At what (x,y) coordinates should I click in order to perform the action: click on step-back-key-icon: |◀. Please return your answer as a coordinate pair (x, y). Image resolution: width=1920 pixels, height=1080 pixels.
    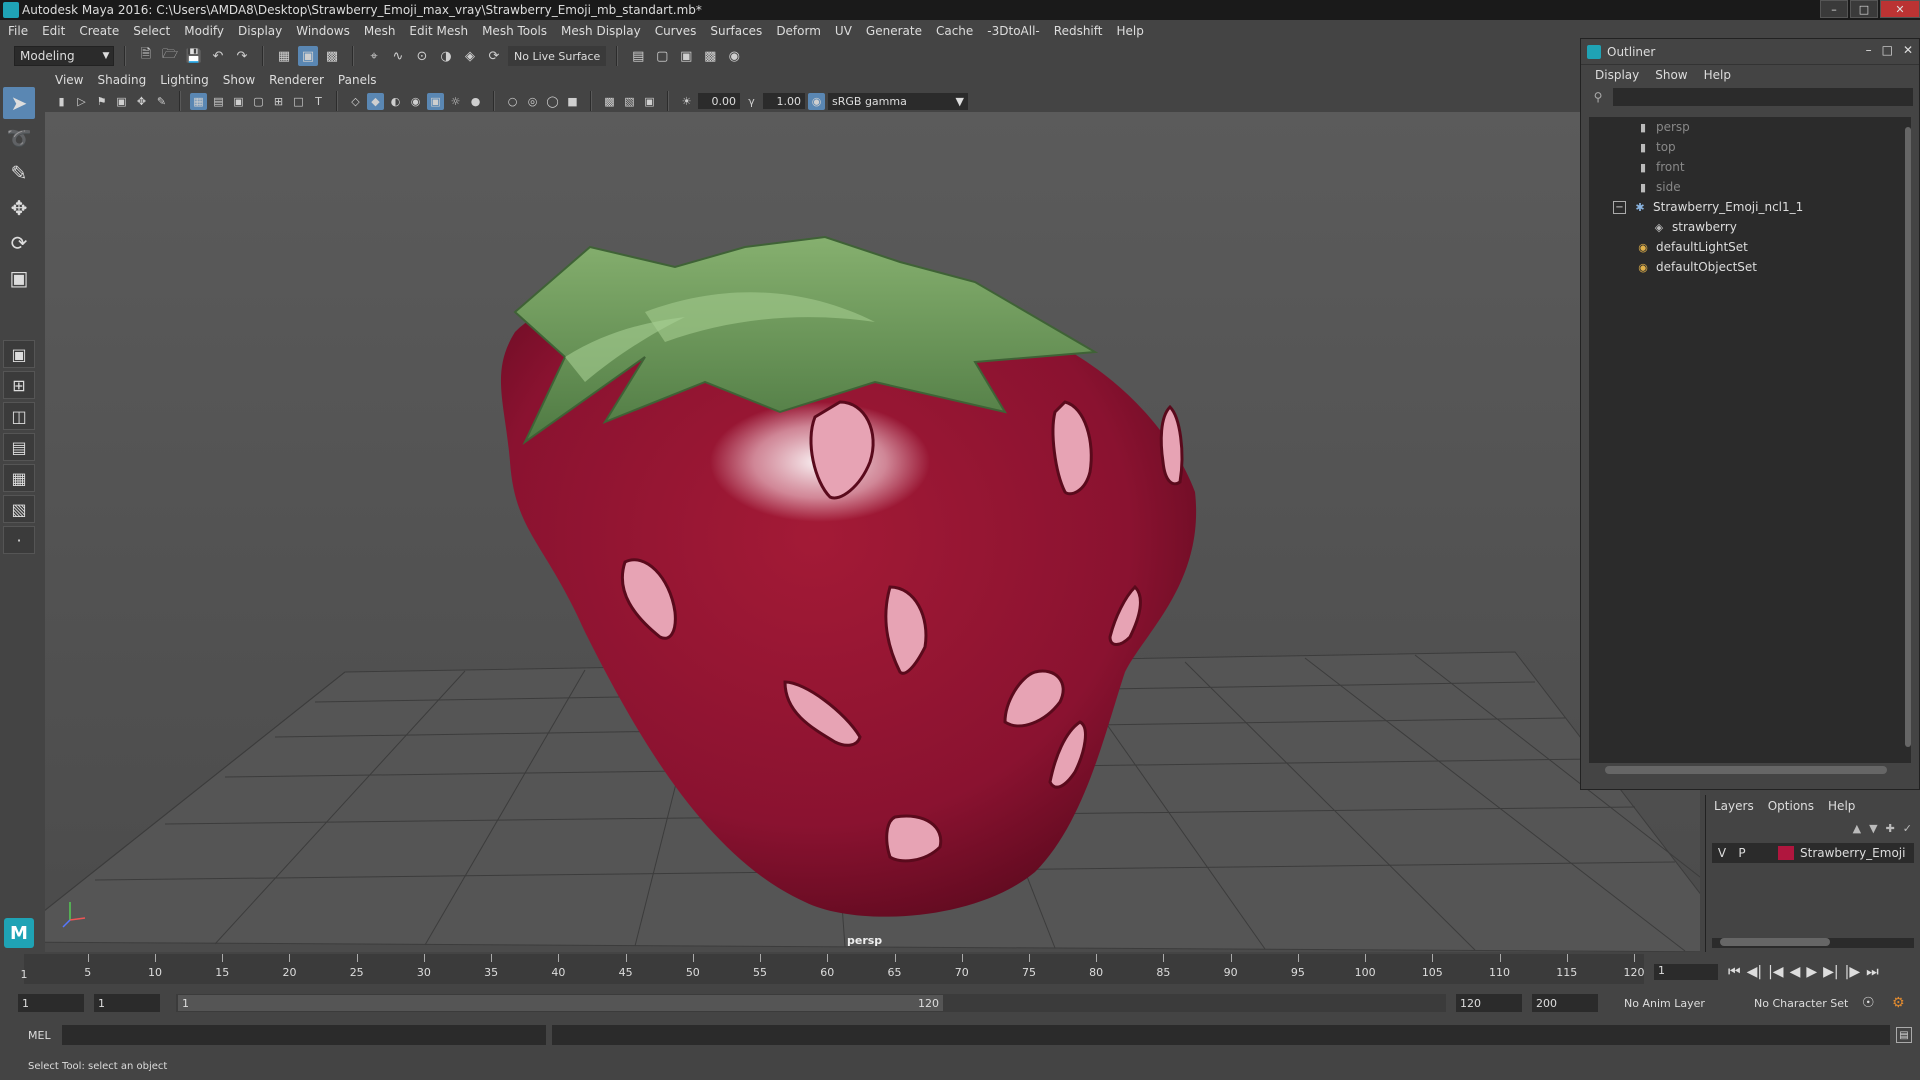
    Looking at the image, I should click on (1775, 972).